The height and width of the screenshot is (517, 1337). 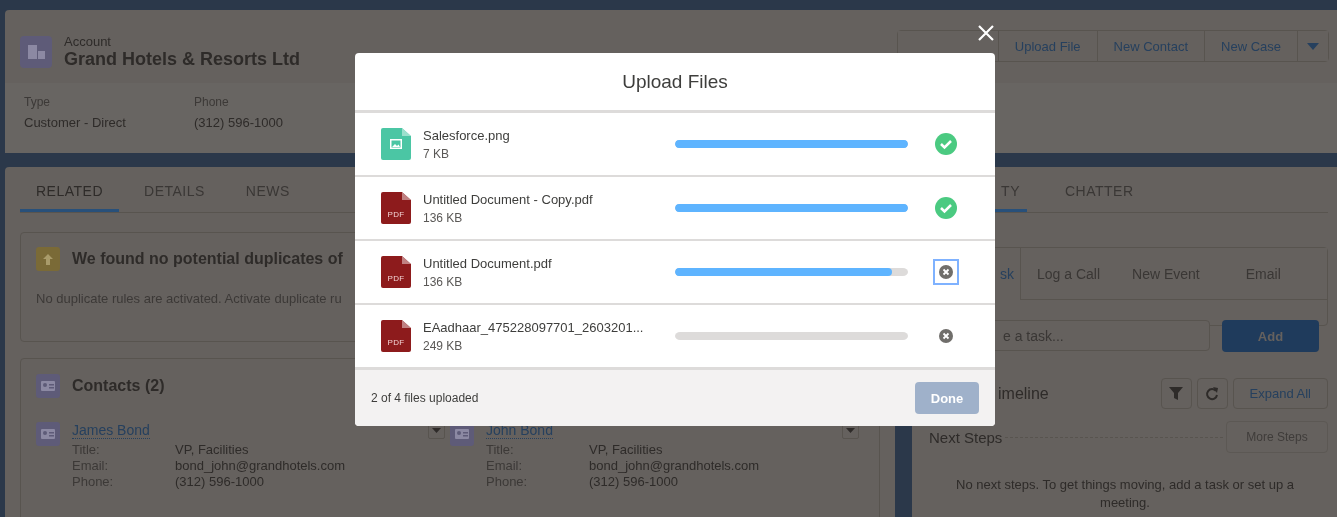 What do you see at coordinates (443, 345) in the screenshot?
I see `file-size: 249 KB` at bounding box center [443, 345].